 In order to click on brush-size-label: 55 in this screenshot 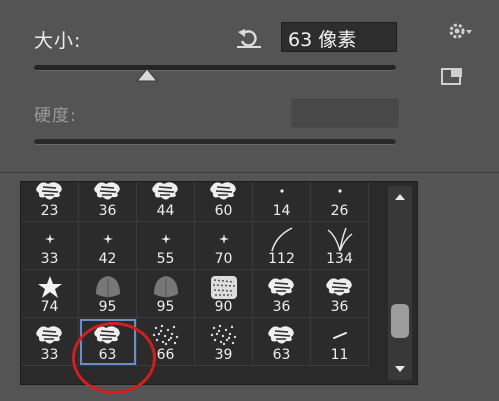, I will do `click(165, 259)`.